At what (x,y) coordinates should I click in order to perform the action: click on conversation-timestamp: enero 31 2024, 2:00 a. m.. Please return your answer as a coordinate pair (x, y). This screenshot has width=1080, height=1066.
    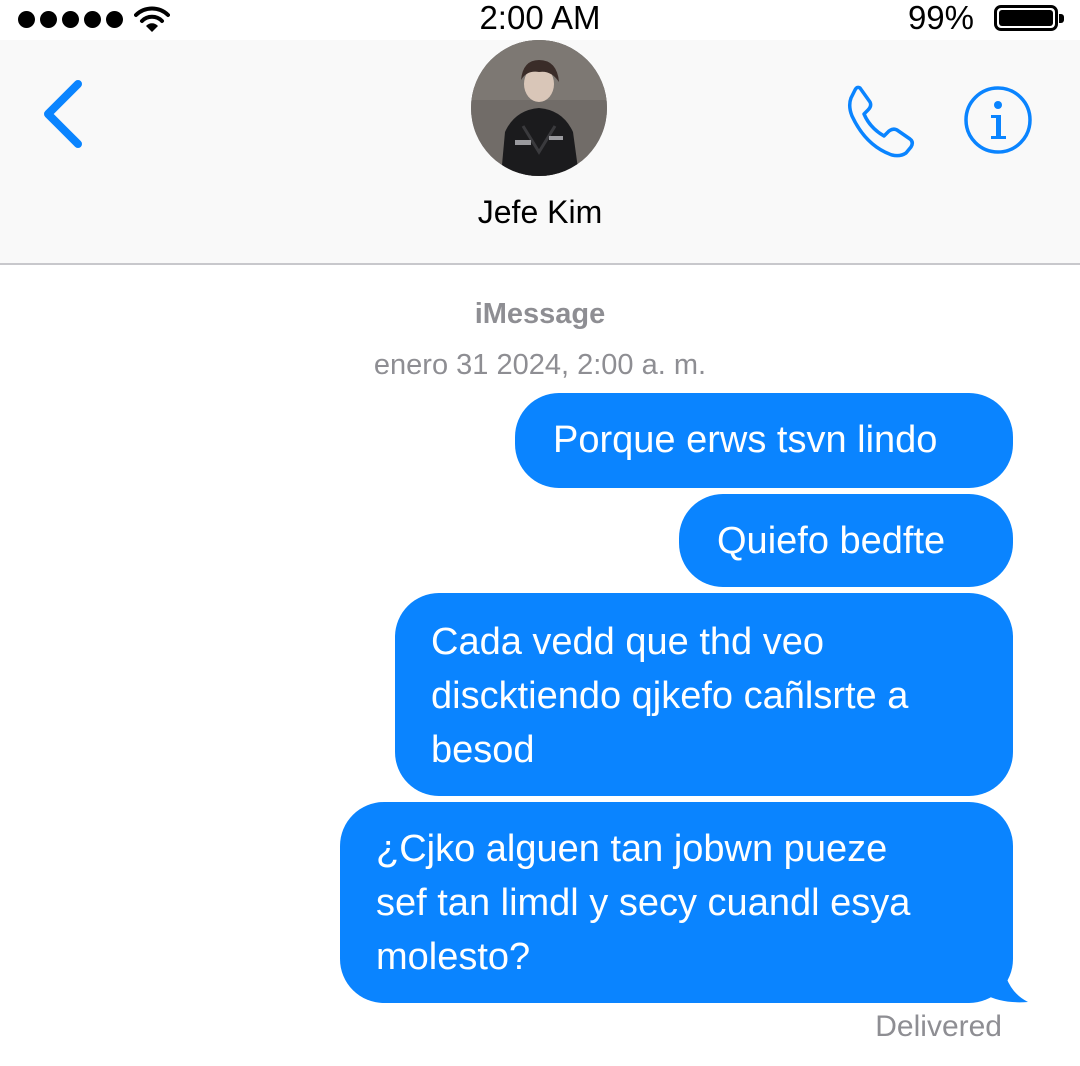
    Looking at the image, I should click on (540, 365).